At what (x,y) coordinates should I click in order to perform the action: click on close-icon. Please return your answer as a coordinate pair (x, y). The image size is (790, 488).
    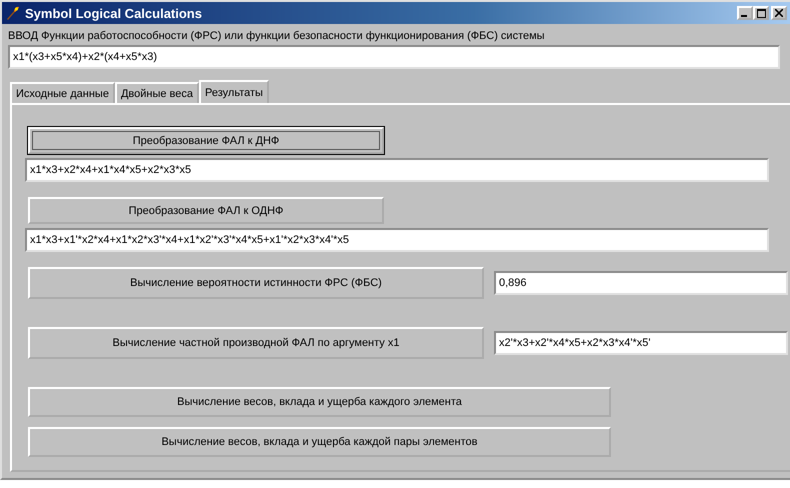
    Looking at the image, I should click on (779, 13).